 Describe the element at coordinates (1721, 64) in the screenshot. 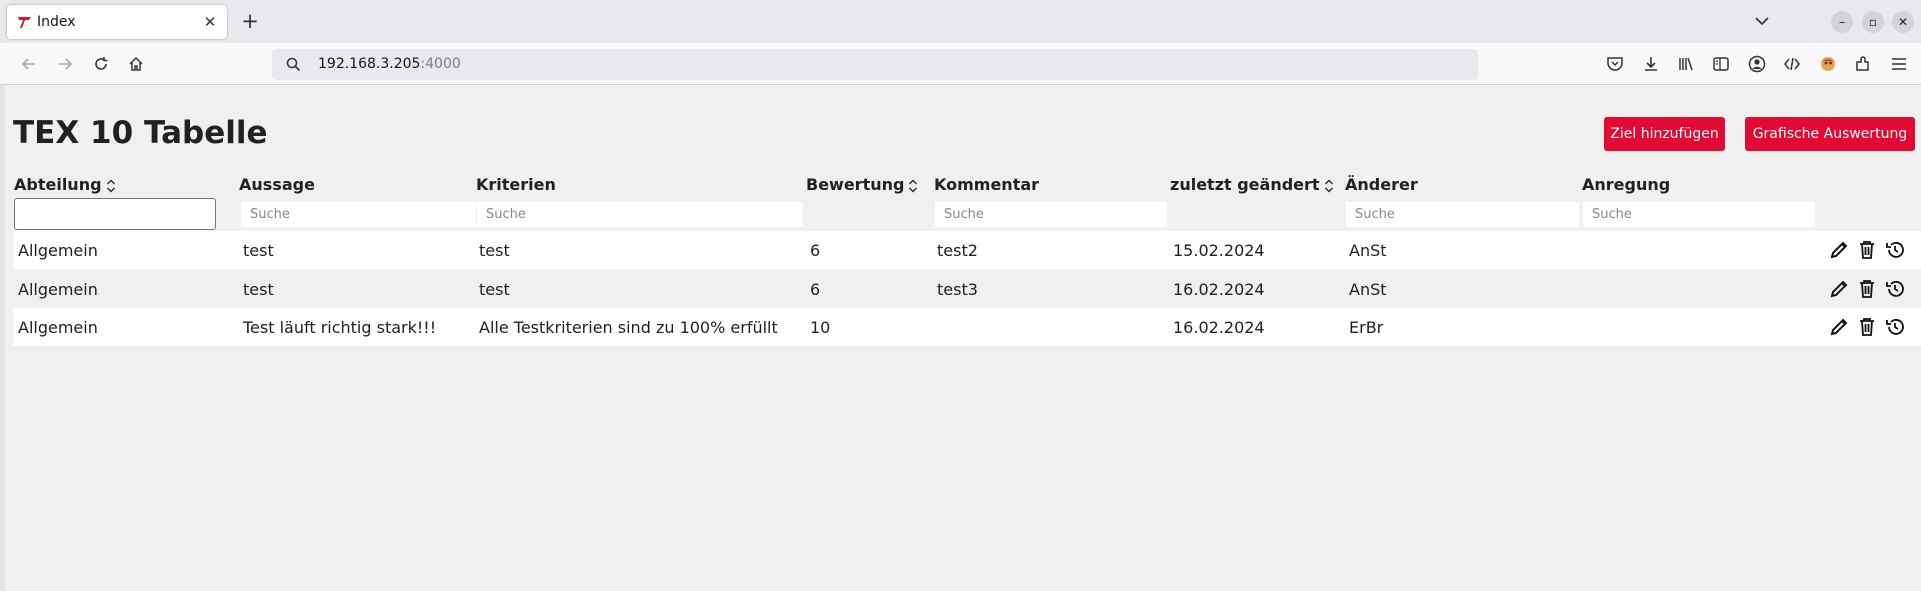

I see `sidebar-icon` at that location.